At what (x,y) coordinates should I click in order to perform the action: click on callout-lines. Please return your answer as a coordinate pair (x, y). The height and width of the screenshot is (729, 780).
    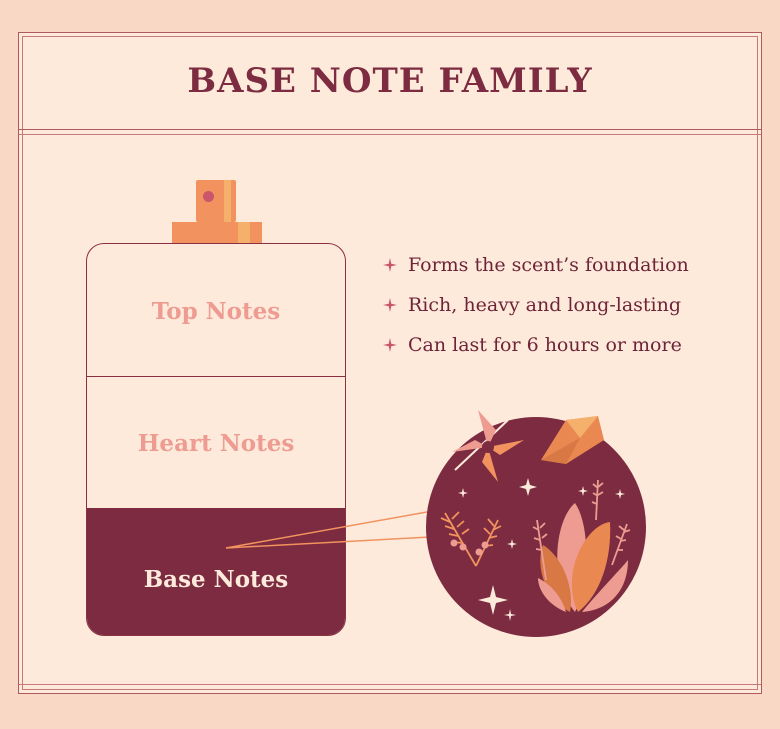
    Looking at the image, I should click on (332, 529).